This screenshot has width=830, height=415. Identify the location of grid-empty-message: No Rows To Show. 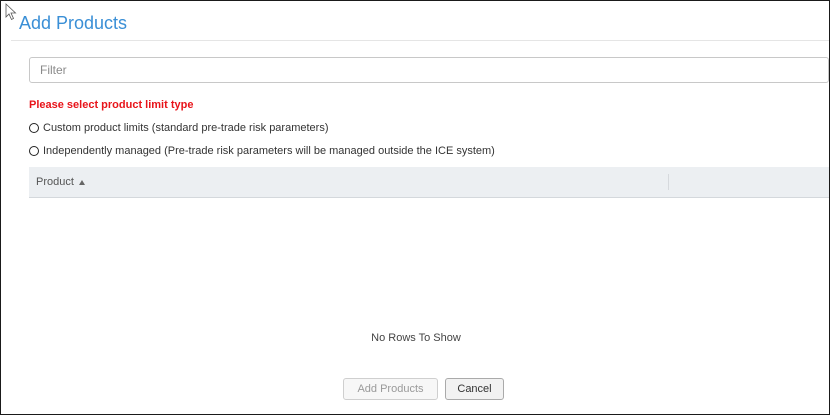
(416, 338).